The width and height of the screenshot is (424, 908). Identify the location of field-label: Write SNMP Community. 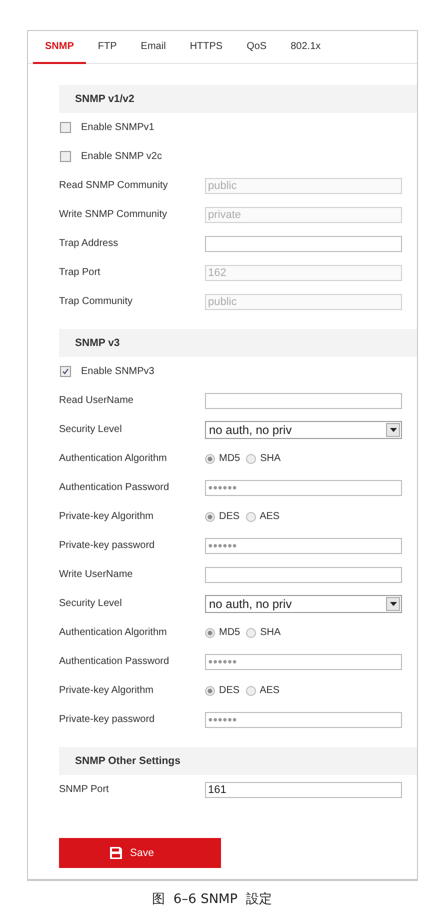
(113, 214).